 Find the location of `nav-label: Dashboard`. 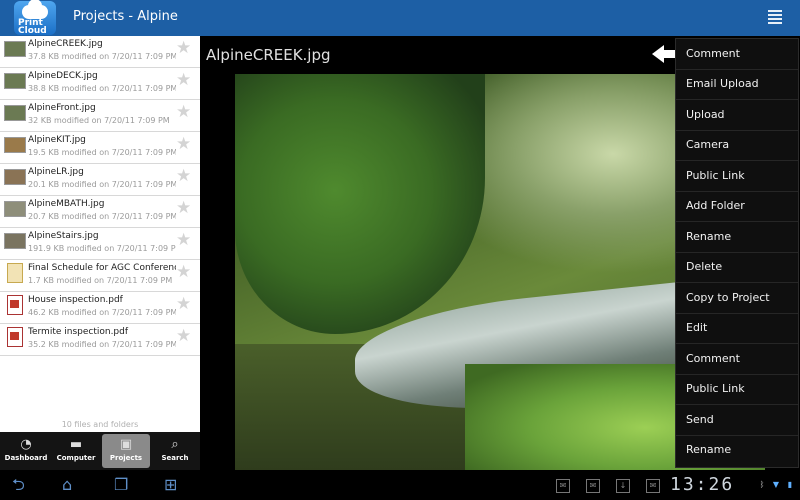

nav-label: Dashboard is located at coordinates (26, 458).